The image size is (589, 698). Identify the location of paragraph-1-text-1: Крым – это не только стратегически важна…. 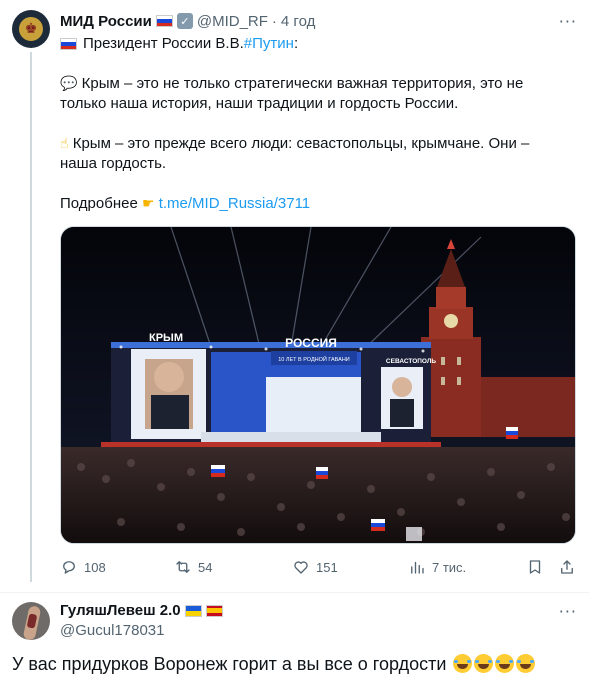
(302, 83).